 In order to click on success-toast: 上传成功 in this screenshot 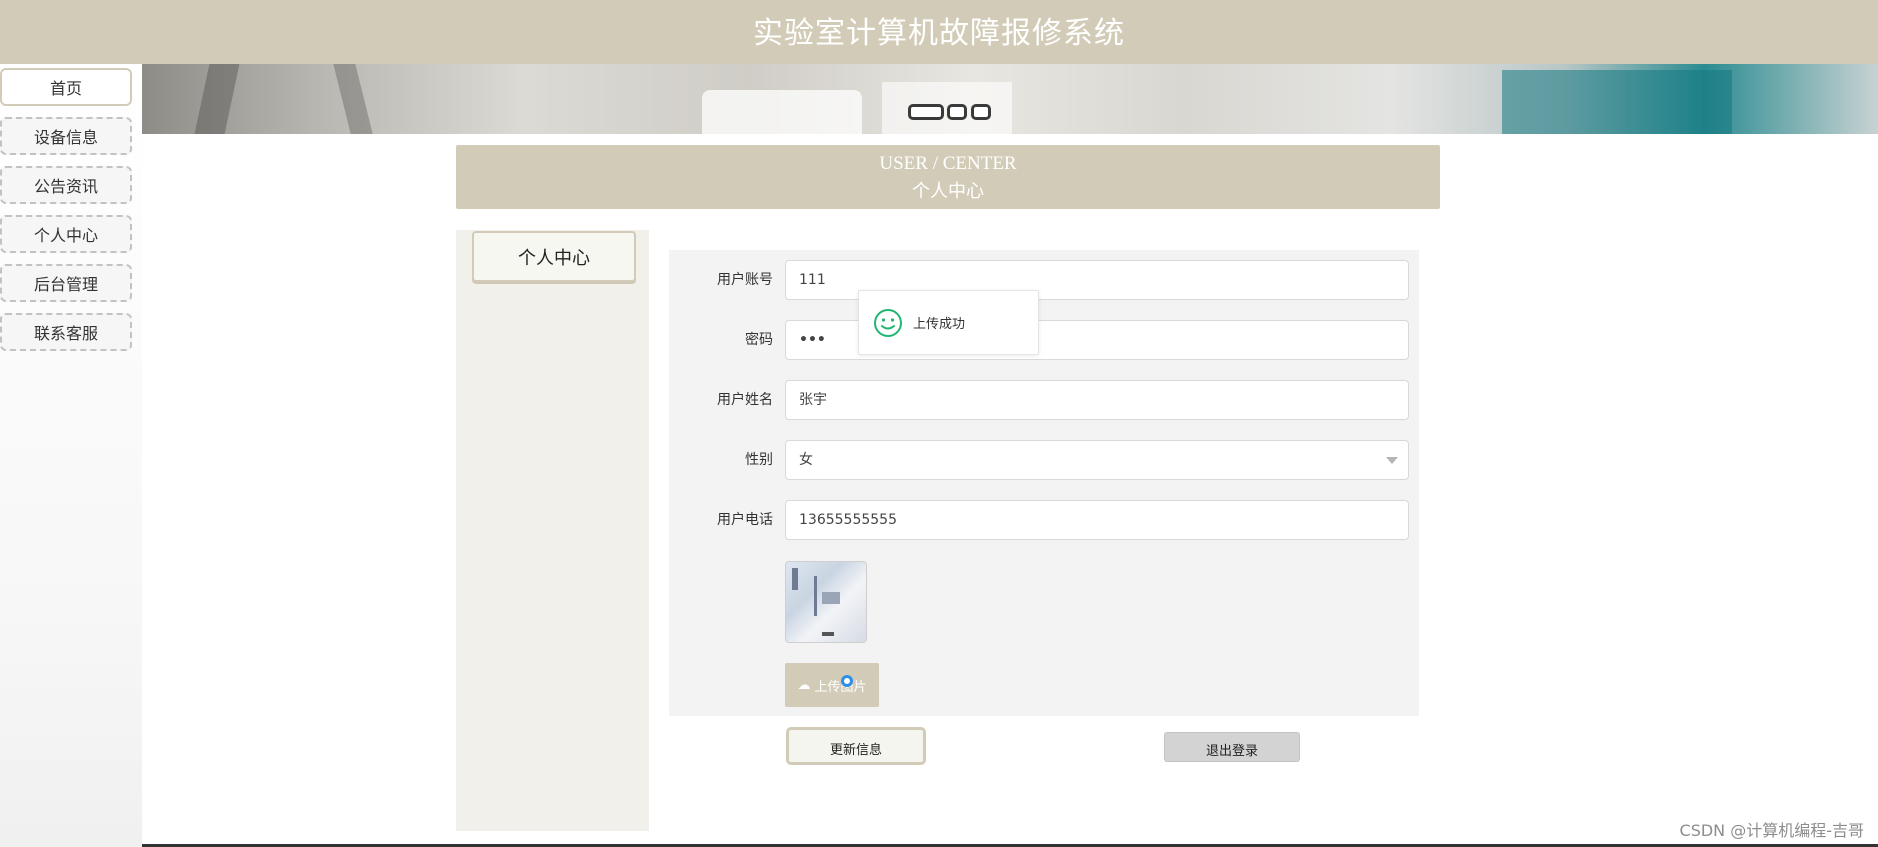, I will do `click(948, 322)`.